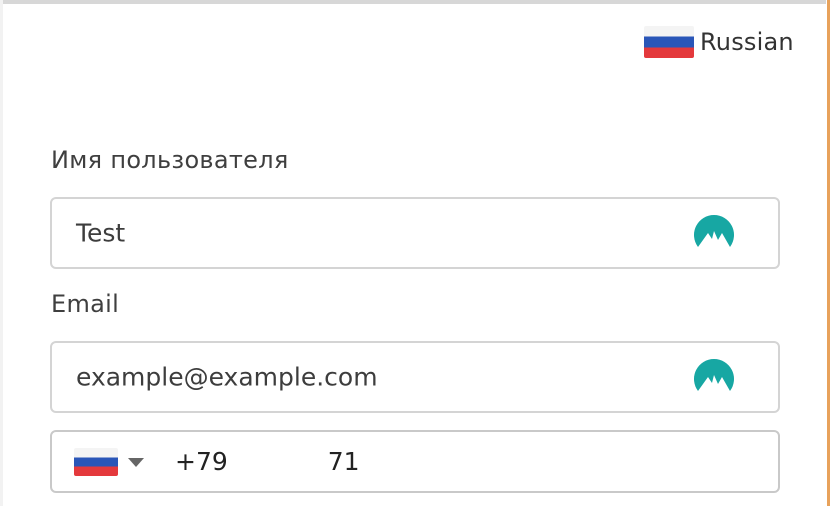 This screenshot has width=830, height=506. What do you see at coordinates (277, 461) in the screenshot?
I see `phone-redacted-mask` at bounding box center [277, 461].